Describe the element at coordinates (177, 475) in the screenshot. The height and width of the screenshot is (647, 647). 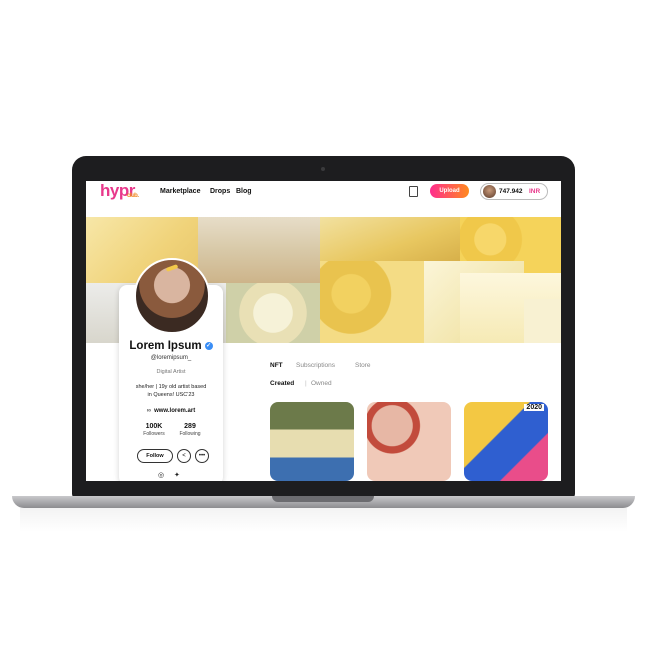
I see `twitter-icon: ✦` at that location.